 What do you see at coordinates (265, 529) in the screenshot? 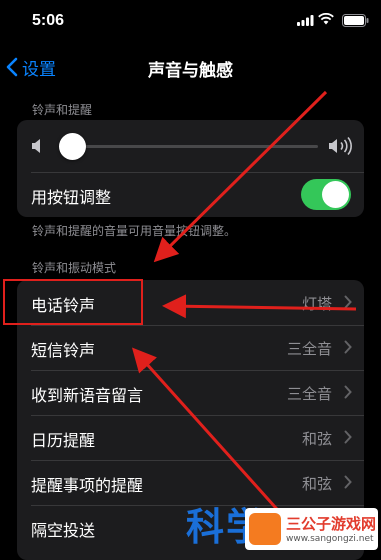
I see `watermark-badge-icon` at bounding box center [265, 529].